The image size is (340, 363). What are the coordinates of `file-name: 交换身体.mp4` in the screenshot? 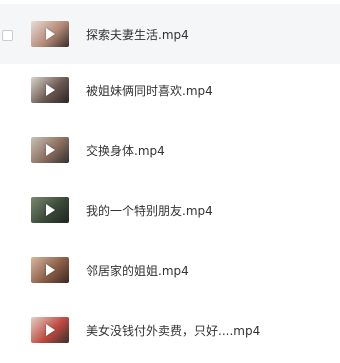 It's located at (125, 150).